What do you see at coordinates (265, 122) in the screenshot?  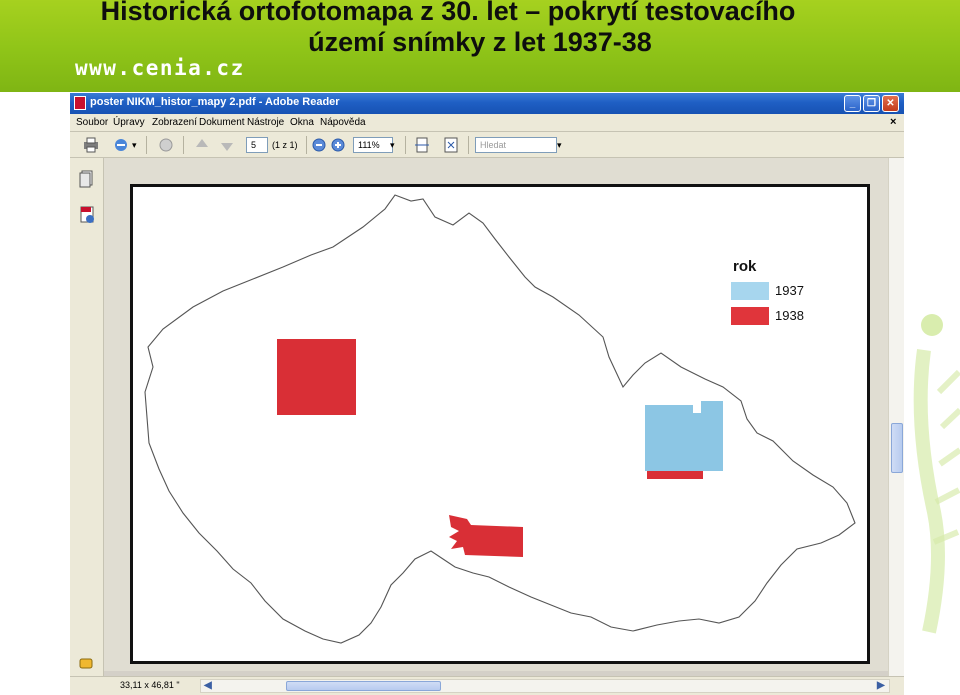 I see `menu-nastroje: Nástroje` at bounding box center [265, 122].